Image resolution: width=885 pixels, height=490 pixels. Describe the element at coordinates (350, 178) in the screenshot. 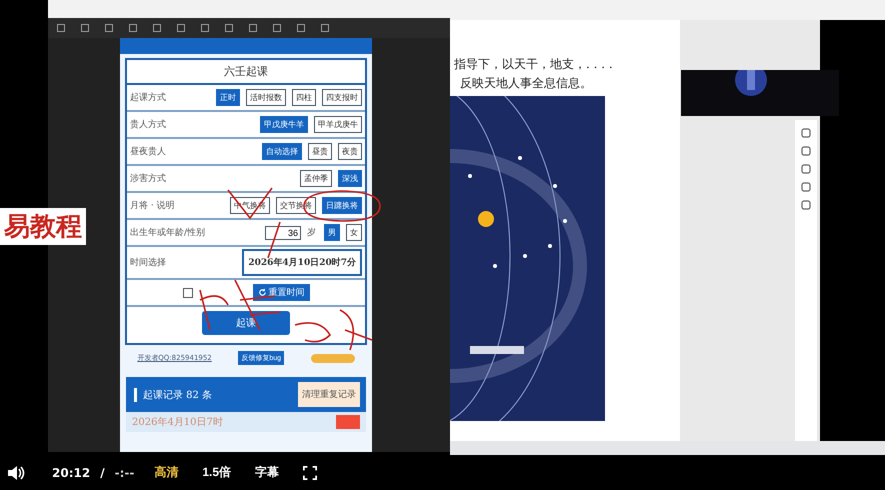

I see `option-button: 深浅` at that location.